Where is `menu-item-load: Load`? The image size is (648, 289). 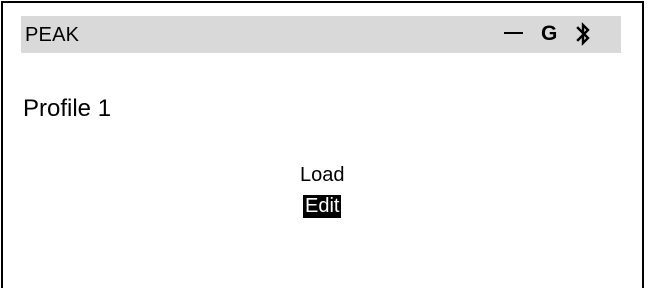 menu-item-load: Load is located at coordinates (322, 175).